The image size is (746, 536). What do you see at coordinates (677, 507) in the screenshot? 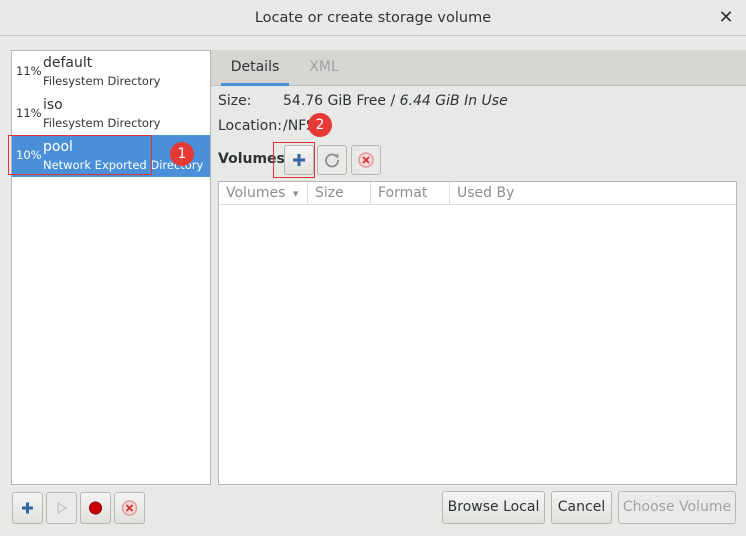
I see `choose-volume-button: Choose Volume` at bounding box center [677, 507].